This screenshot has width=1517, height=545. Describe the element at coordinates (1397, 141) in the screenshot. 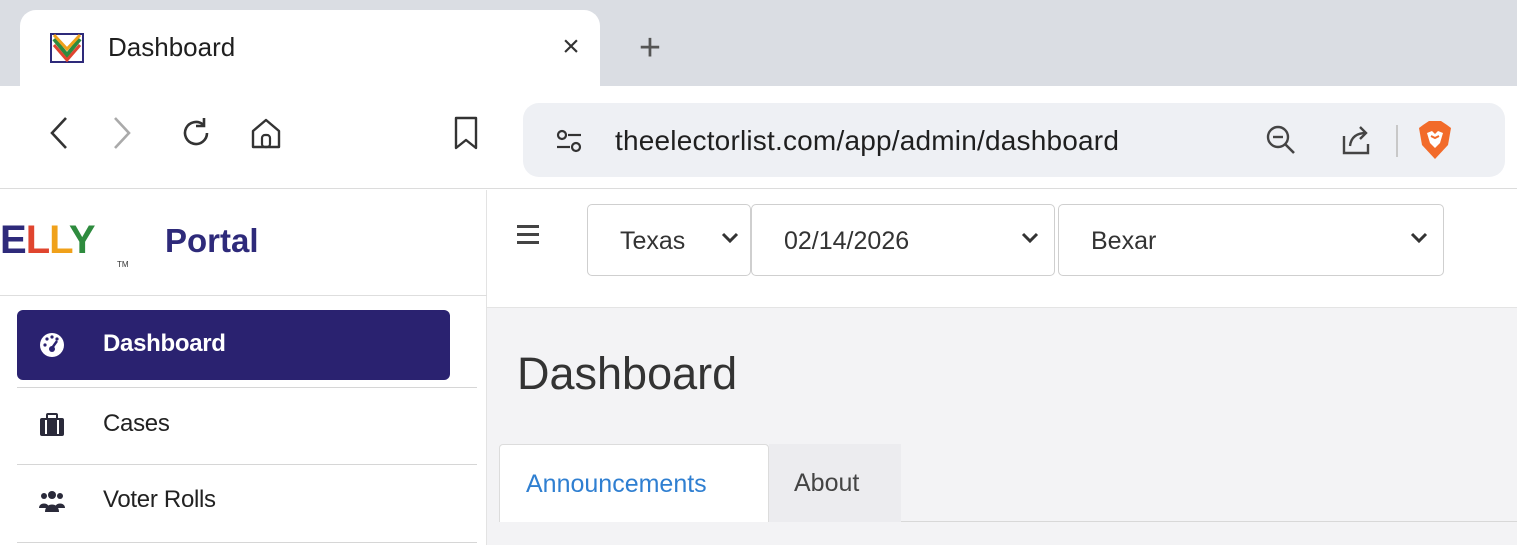

I see `address-bar-divider` at that location.